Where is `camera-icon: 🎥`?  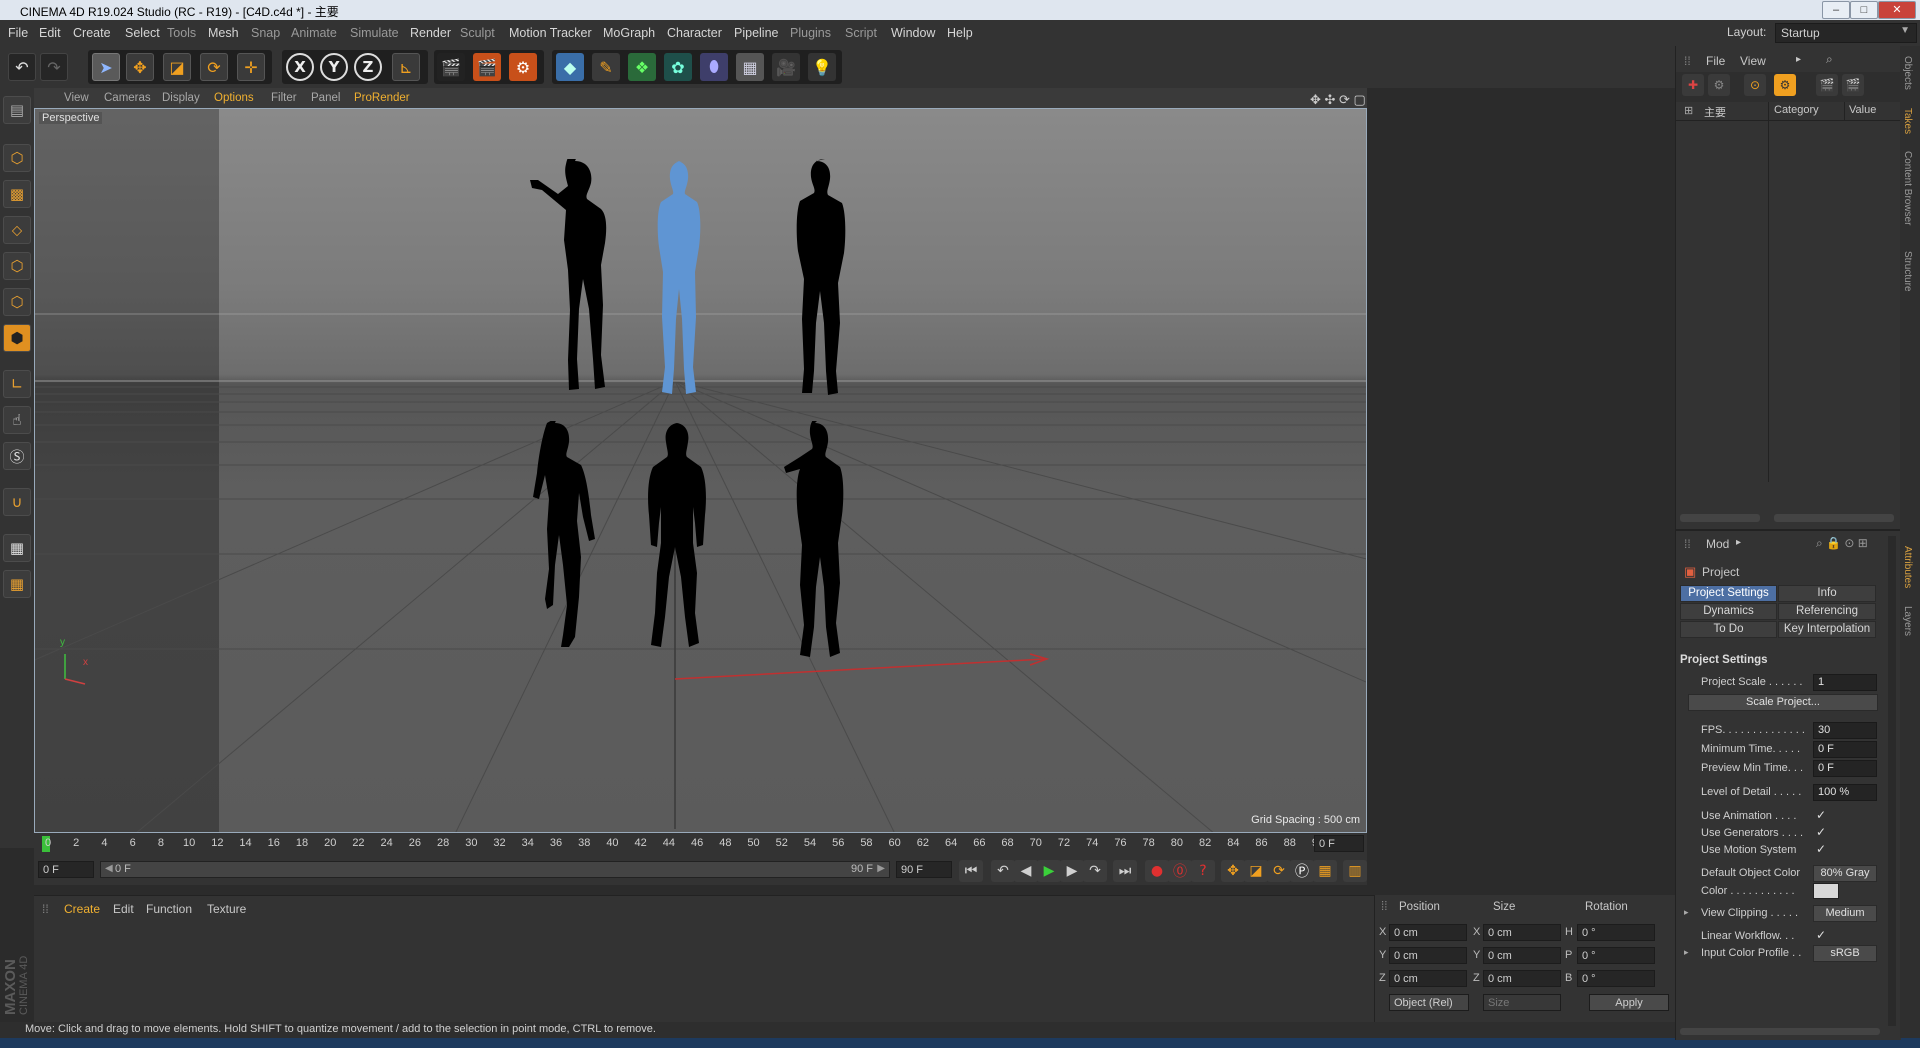
camera-icon: 🎥 is located at coordinates (786, 67).